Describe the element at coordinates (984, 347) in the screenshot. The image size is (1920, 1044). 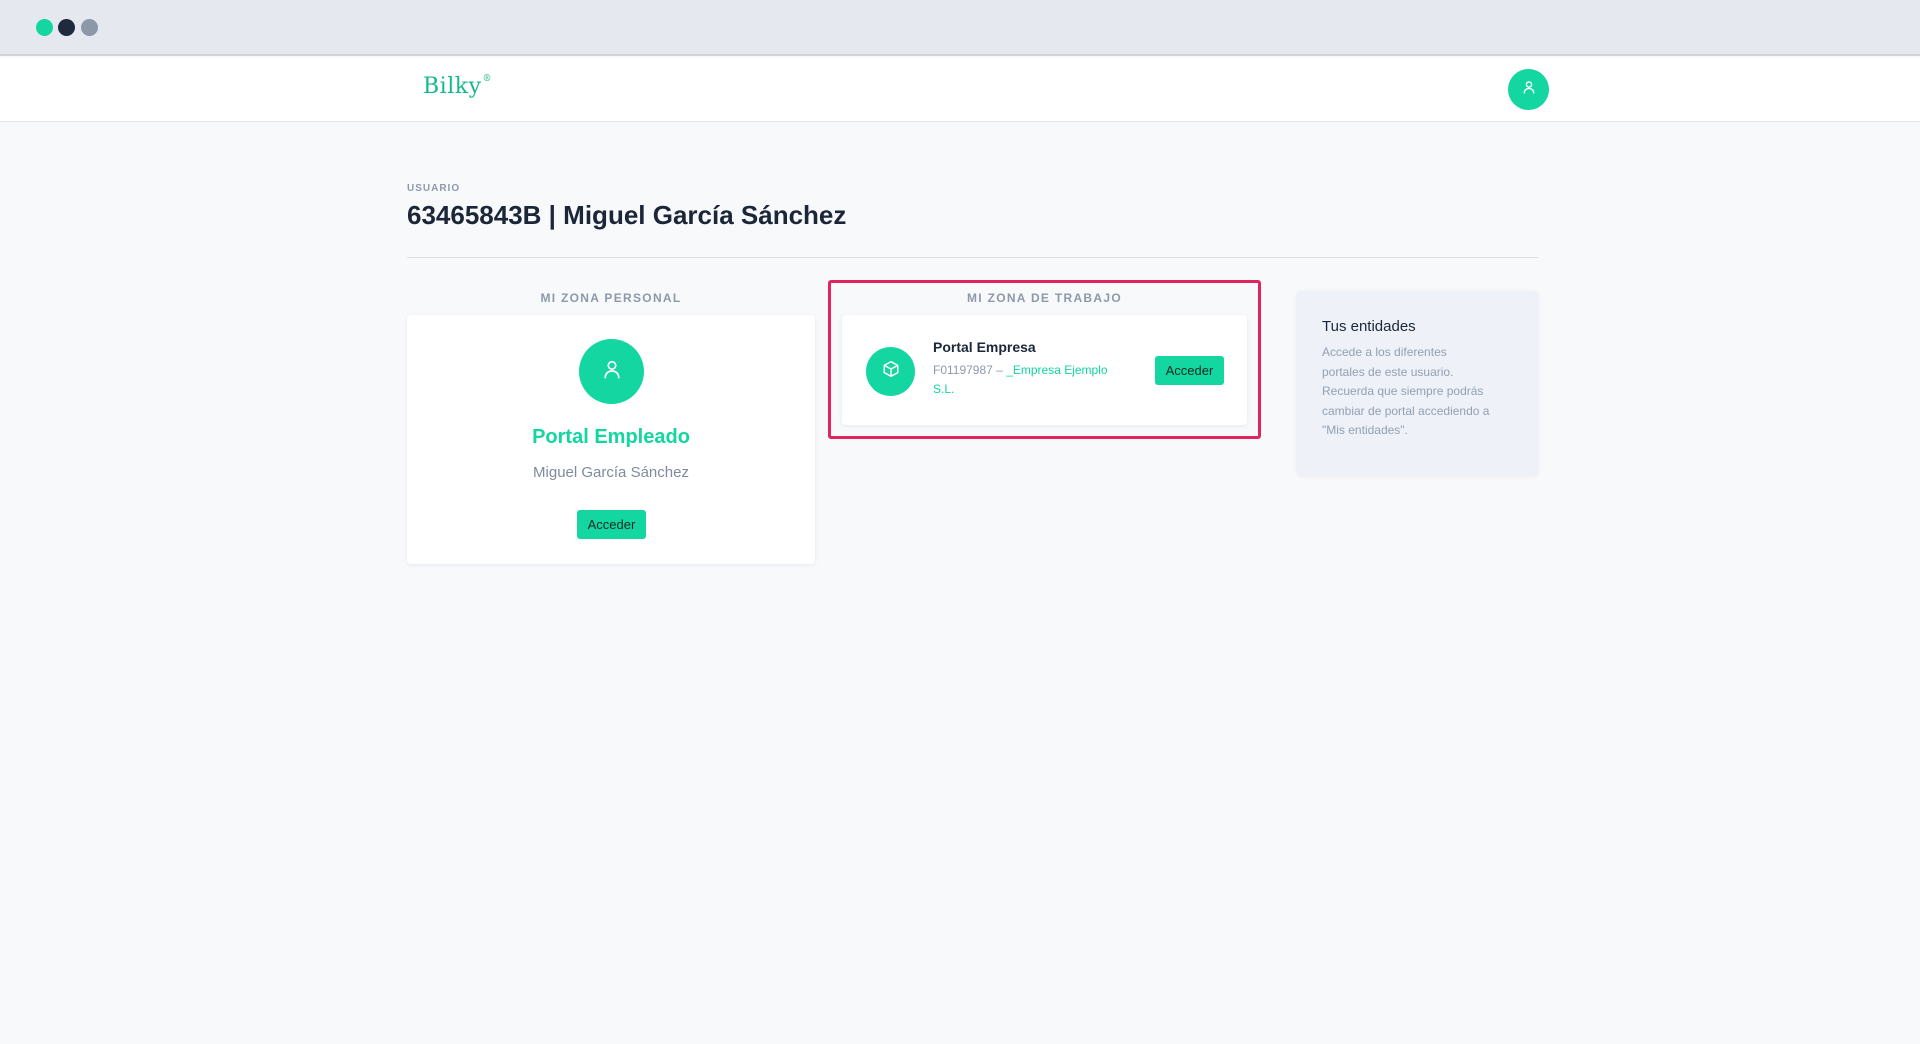
I see `portal-empresa-title: Portal Empresa` at that location.